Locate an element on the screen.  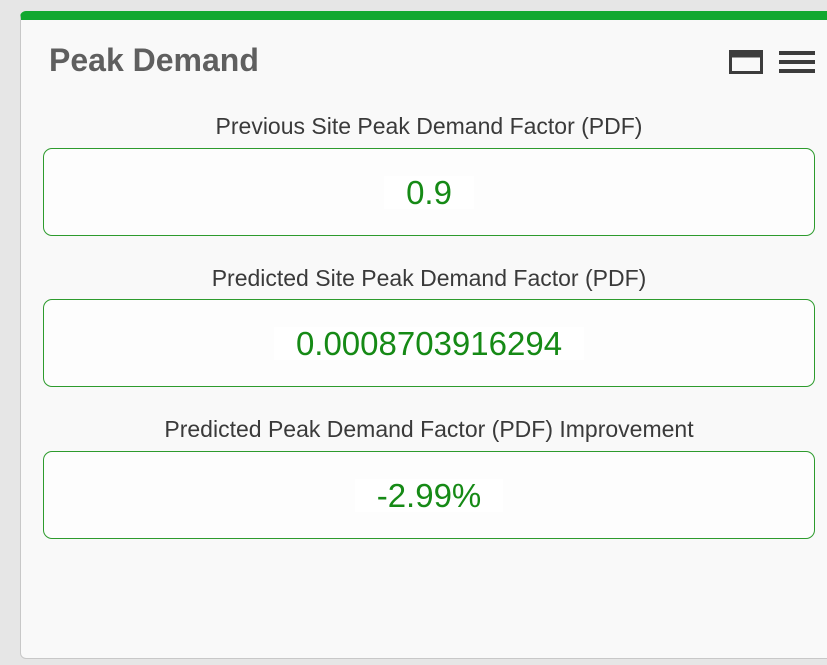
previous-pdf-label: Previous Site Peak Demand Factor (PDF) is located at coordinates (429, 126).